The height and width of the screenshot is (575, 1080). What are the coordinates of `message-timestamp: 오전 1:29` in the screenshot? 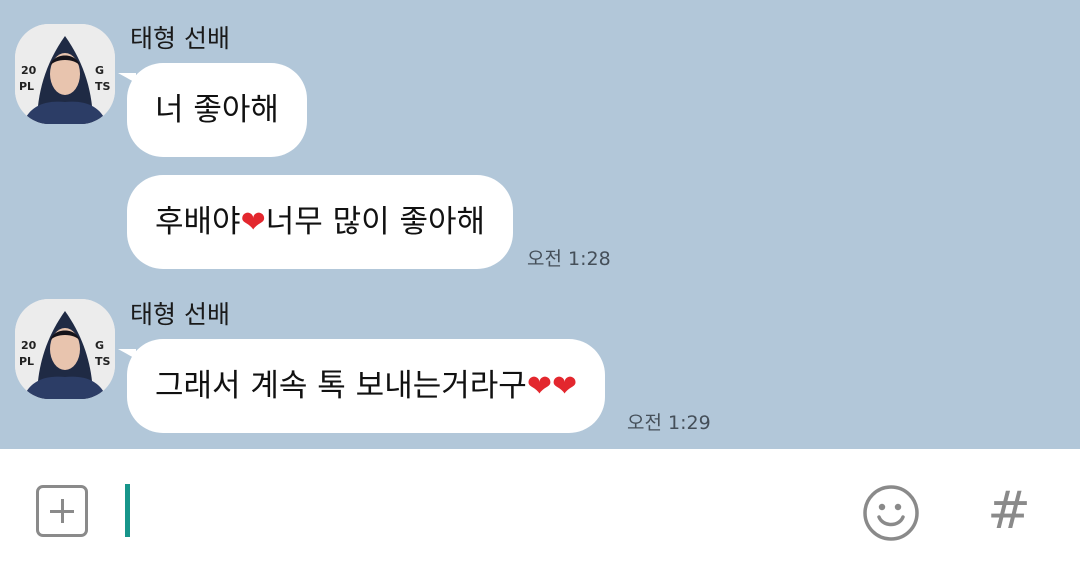 It's located at (669, 423).